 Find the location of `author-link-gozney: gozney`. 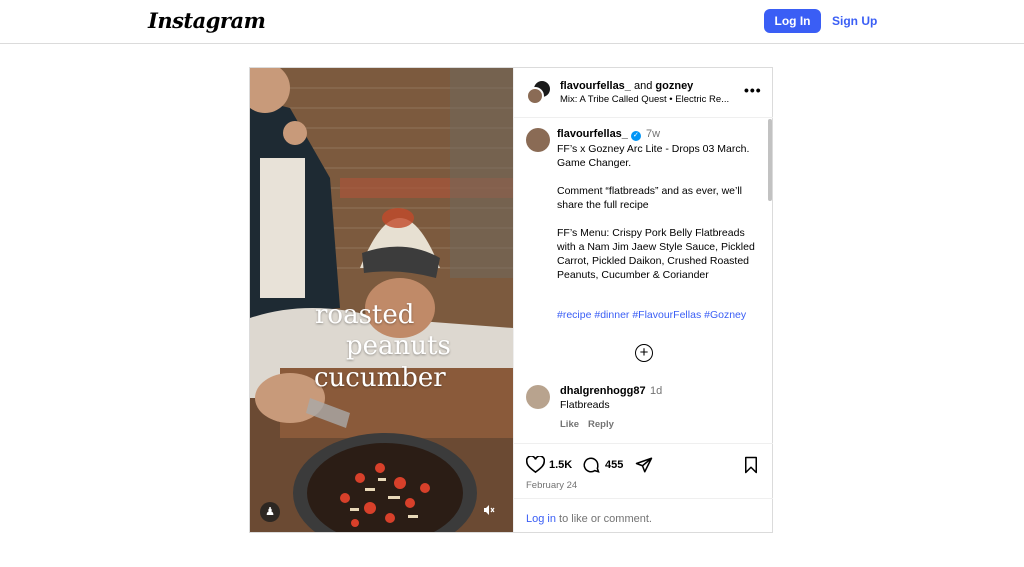

author-link-gozney: gozney is located at coordinates (674, 86).